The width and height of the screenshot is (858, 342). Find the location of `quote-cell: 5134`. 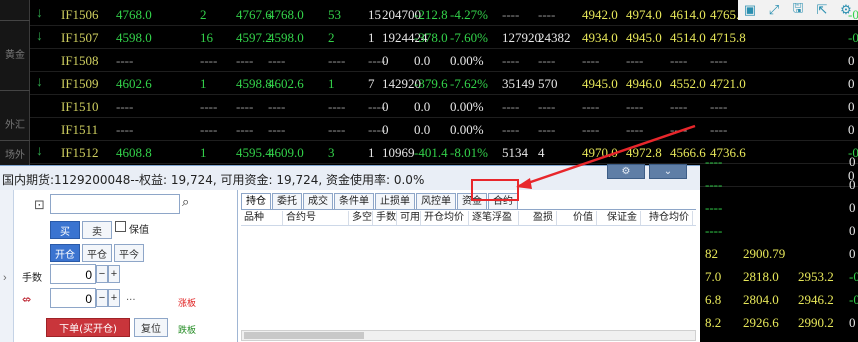

quote-cell: 5134 is located at coordinates (515, 152).